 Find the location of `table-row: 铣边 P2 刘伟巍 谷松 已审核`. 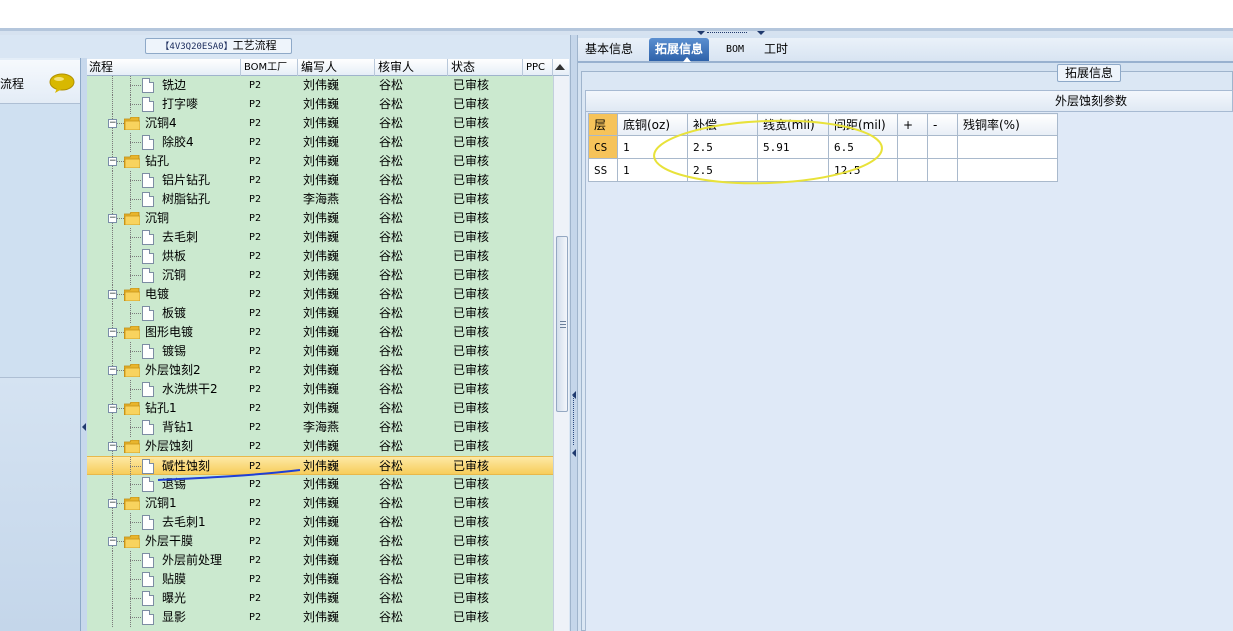

table-row: 铣边 P2 刘伟巍 谷松 已审核 is located at coordinates (320, 85).